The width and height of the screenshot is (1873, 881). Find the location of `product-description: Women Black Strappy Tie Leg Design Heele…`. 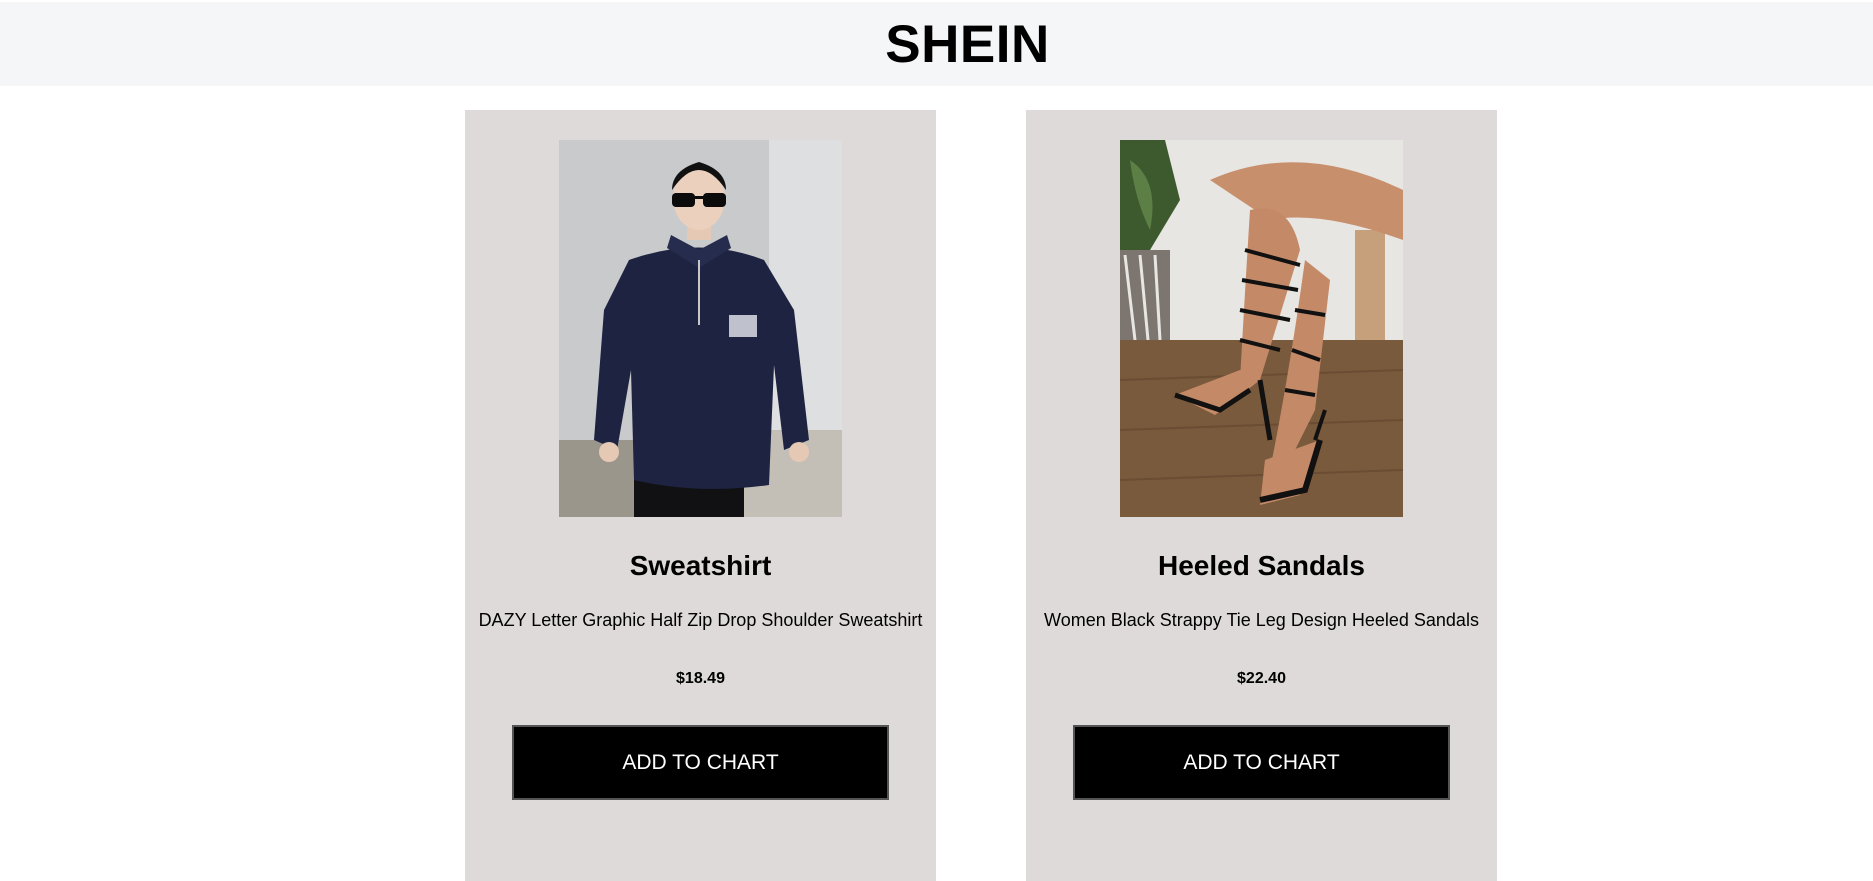

product-description: Women Black Strappy Tie Leg Design Heele… is located at coordinates (1261, 620).